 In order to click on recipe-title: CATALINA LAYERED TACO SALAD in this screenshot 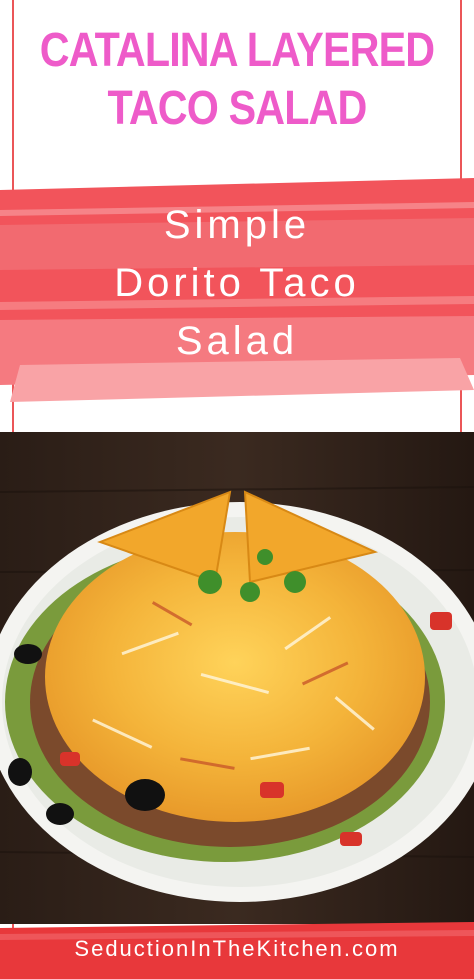, I will do `click(237, 80)`.